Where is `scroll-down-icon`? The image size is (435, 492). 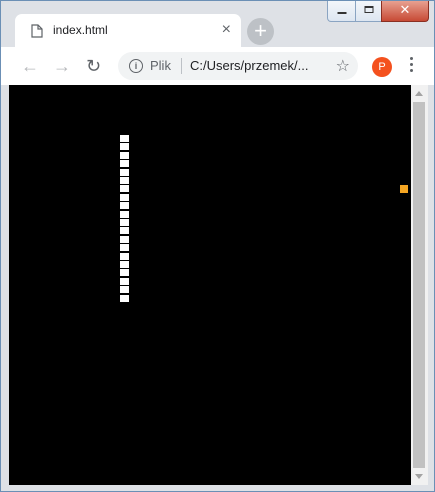 scroll-down-icon is located at coordinates (419, 476).